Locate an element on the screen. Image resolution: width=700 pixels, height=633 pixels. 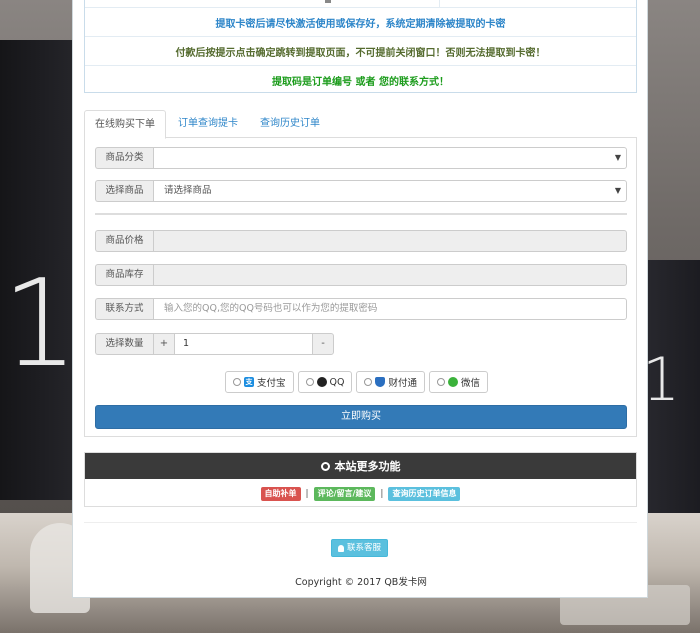
notice-line-3: 提取码是订单编号 或者 您的联系方式！ is located at coordinates (360, 82).